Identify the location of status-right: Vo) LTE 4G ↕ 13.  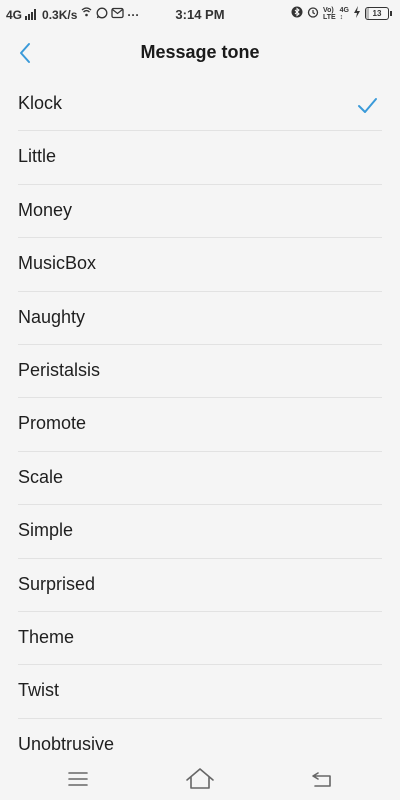
(341, 13).